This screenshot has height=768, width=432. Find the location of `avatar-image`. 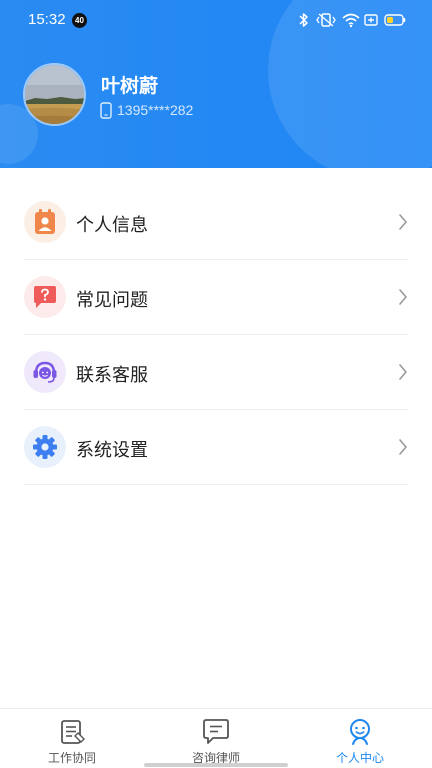

avatar-image is located at coordinates (54, 94).